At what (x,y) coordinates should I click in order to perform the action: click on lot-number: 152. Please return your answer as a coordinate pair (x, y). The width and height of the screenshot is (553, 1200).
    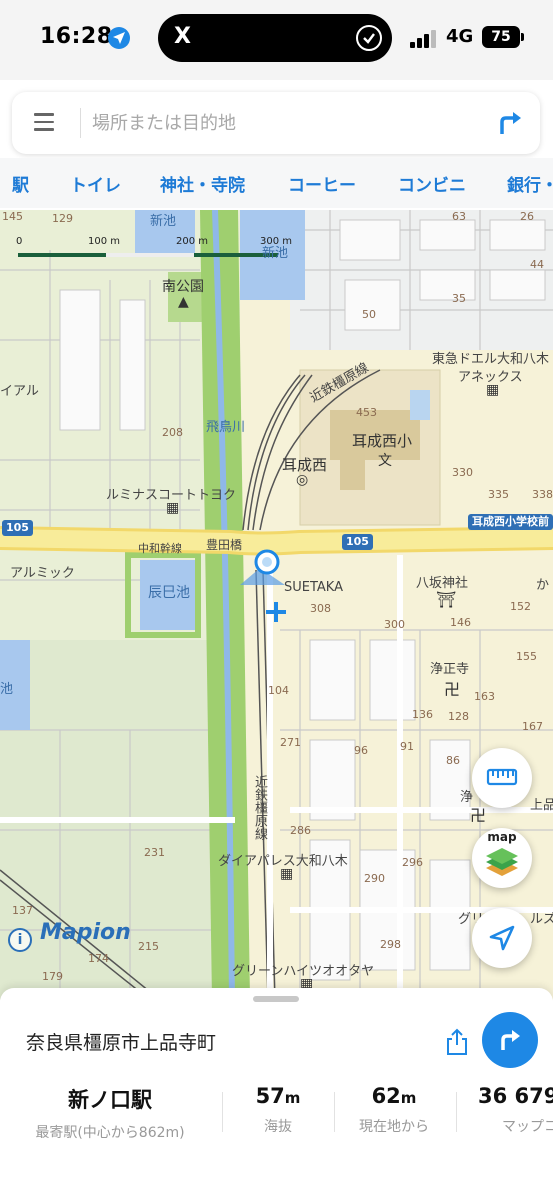
    Looking at the image, I should click on (520, 606).